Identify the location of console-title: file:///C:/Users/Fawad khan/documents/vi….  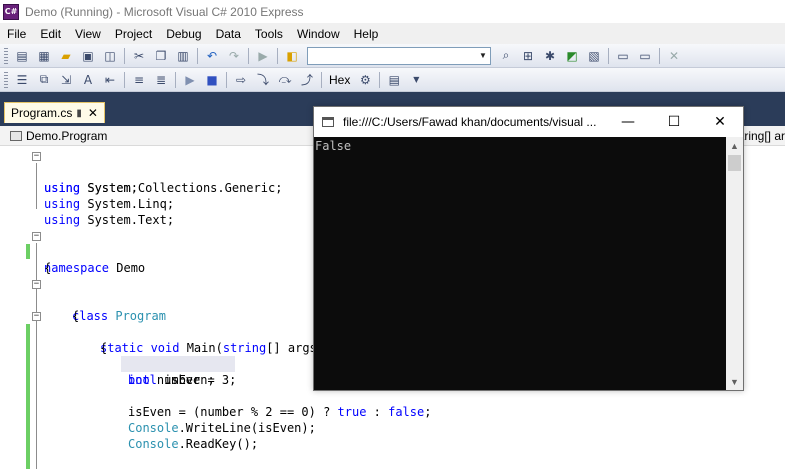
(470, 122).